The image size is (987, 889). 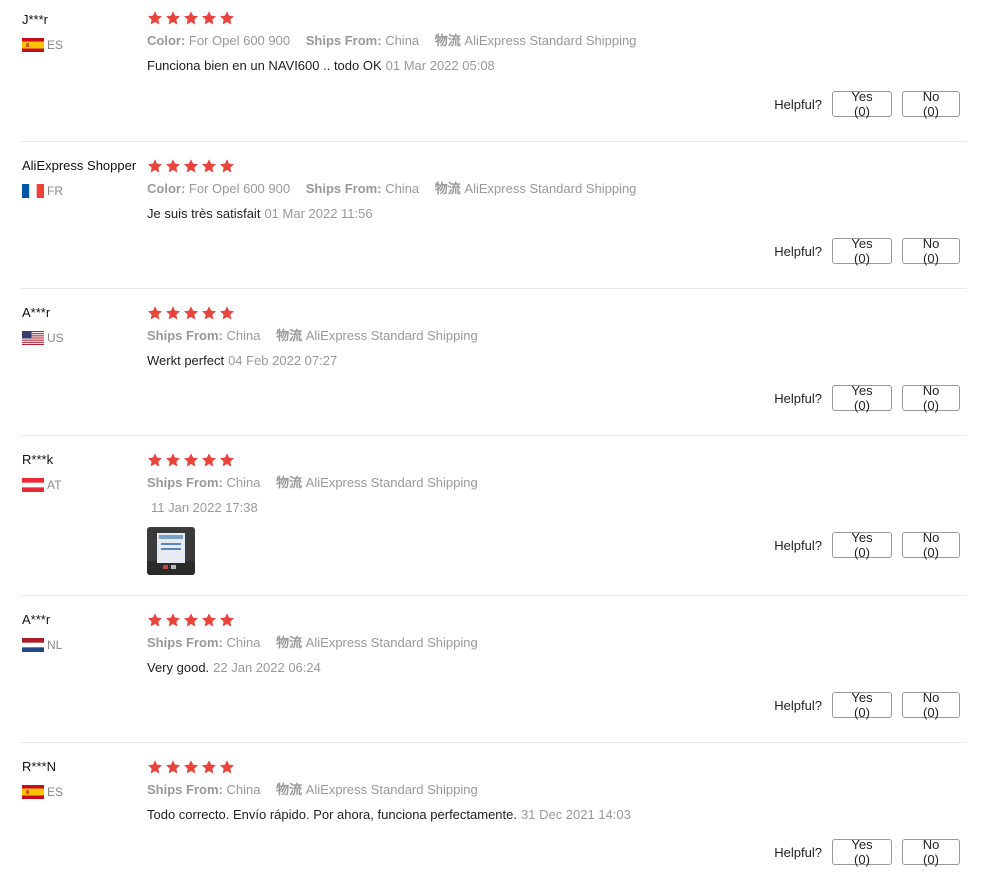 I want to click on review-text: Je suis très satisfait, so click(x=204, y=213).